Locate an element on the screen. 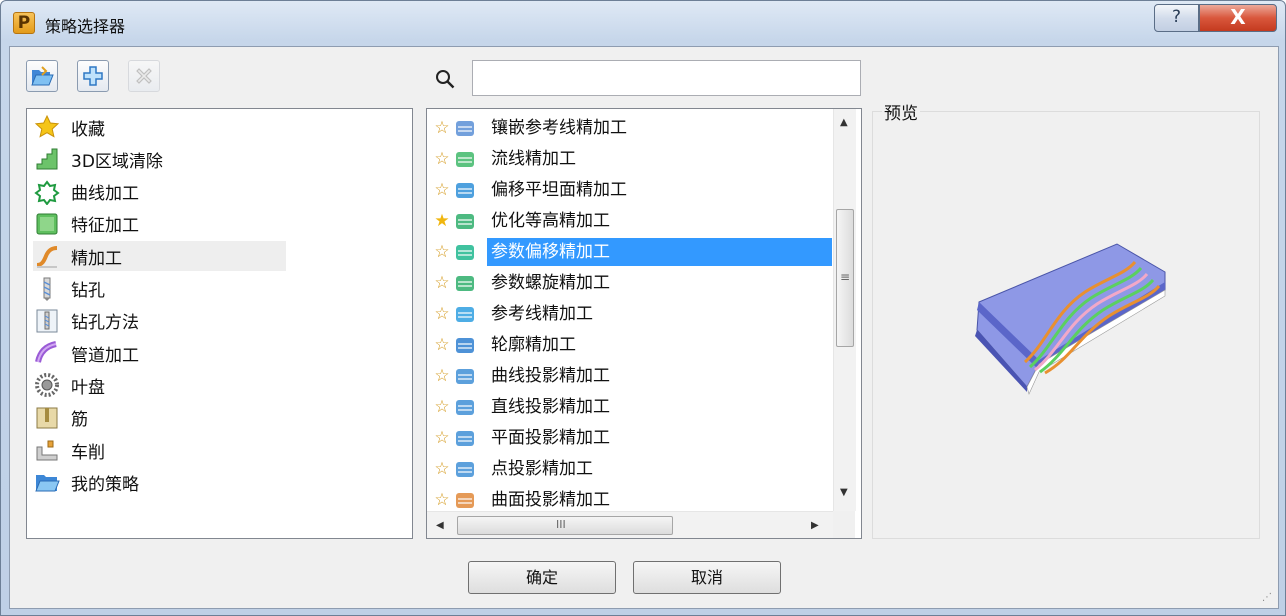 The image size is (1286, 616). strategy-item: ☆ 点投影精加工 is located at coordinates (629, 468).